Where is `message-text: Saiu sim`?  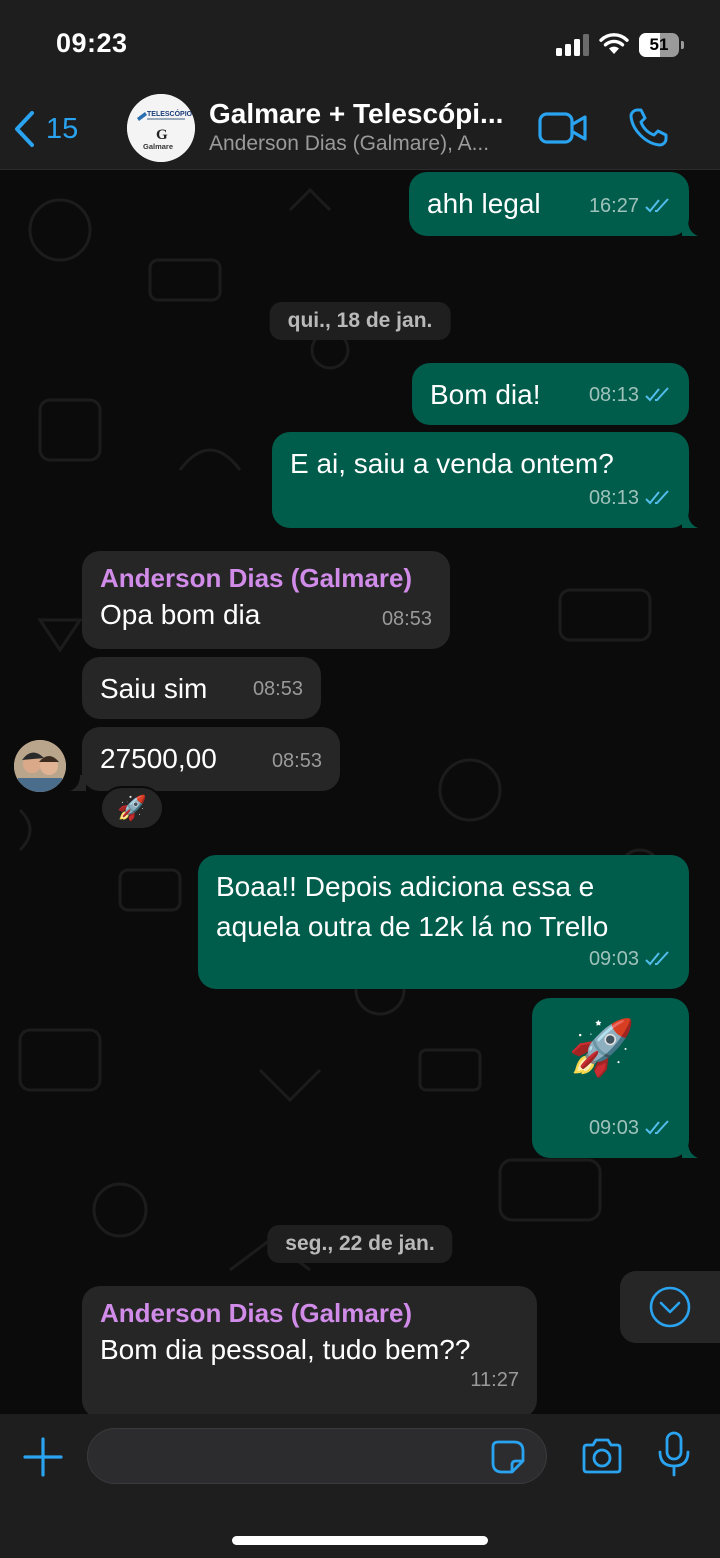 message-text: Saiu sim is located at coordinates (154, 688).